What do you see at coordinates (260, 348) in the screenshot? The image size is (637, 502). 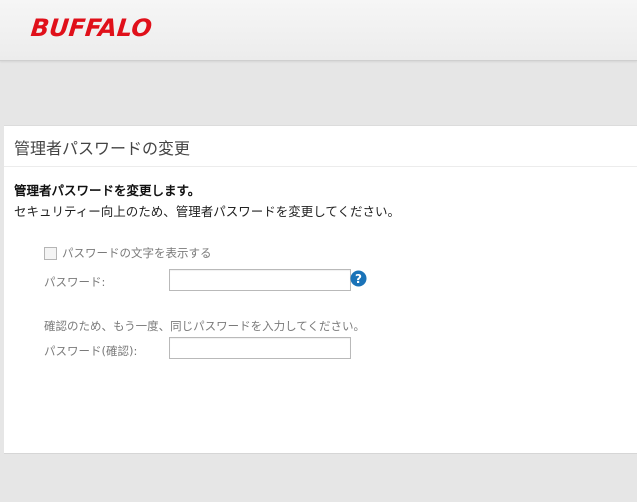 I see `confirm-password-input` at bounding box center [260, 348].